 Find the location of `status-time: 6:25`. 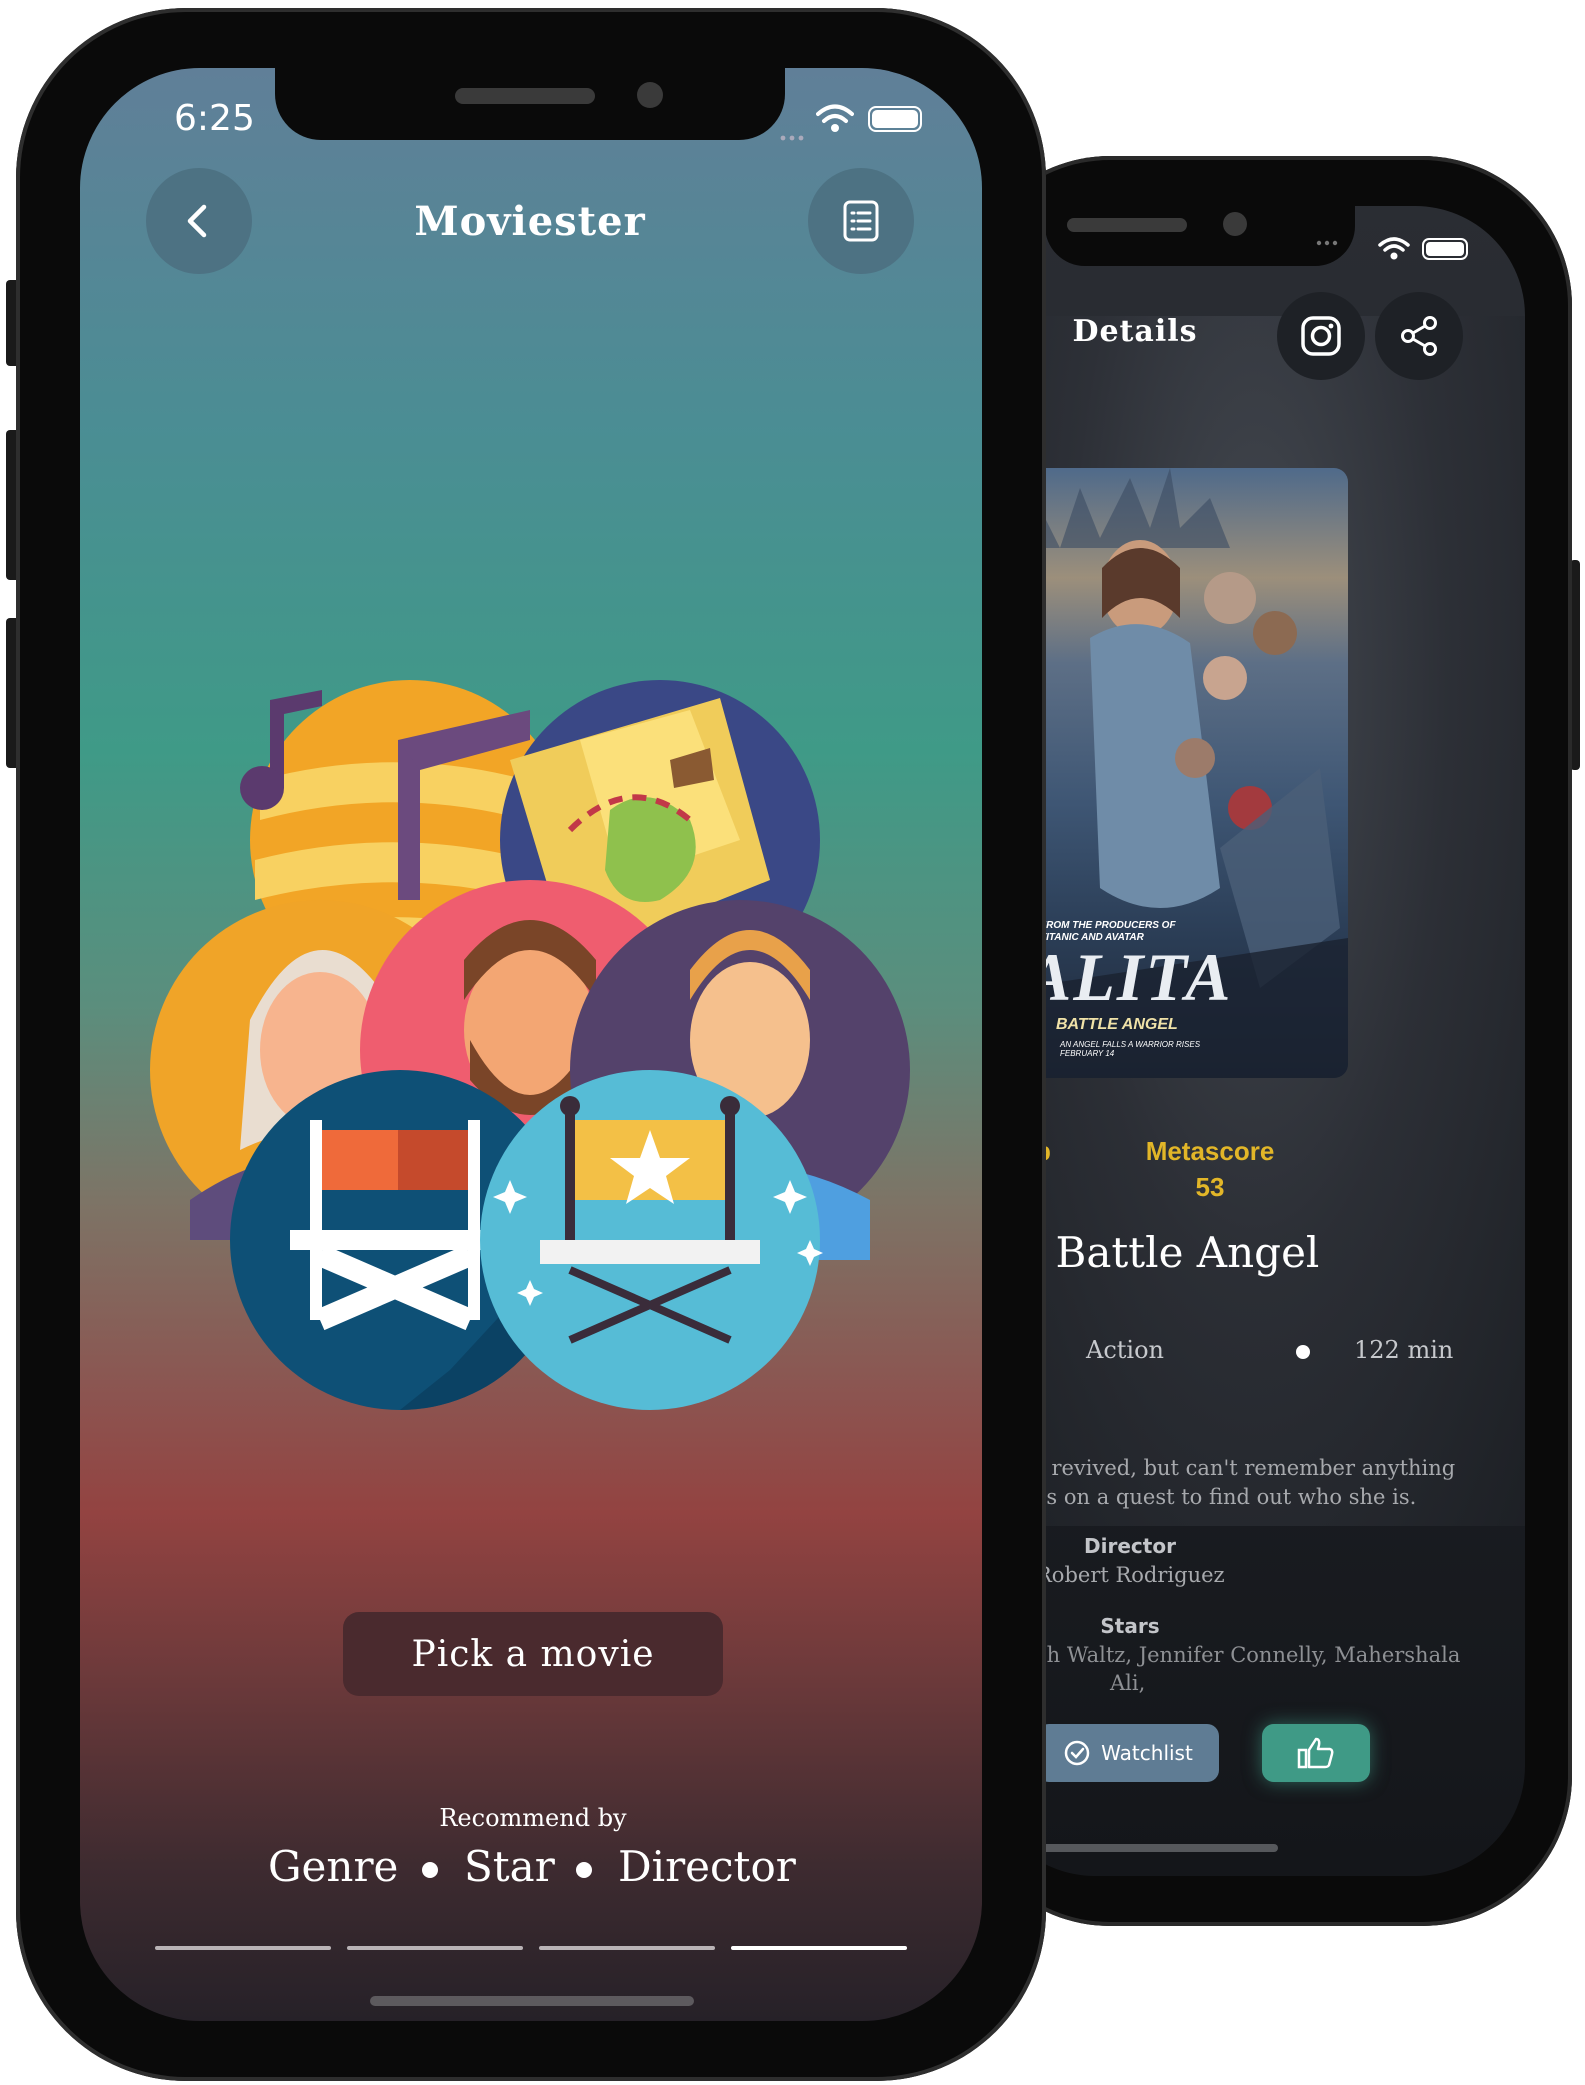

status-time: 6:25 is located at coordinates (214, 118).